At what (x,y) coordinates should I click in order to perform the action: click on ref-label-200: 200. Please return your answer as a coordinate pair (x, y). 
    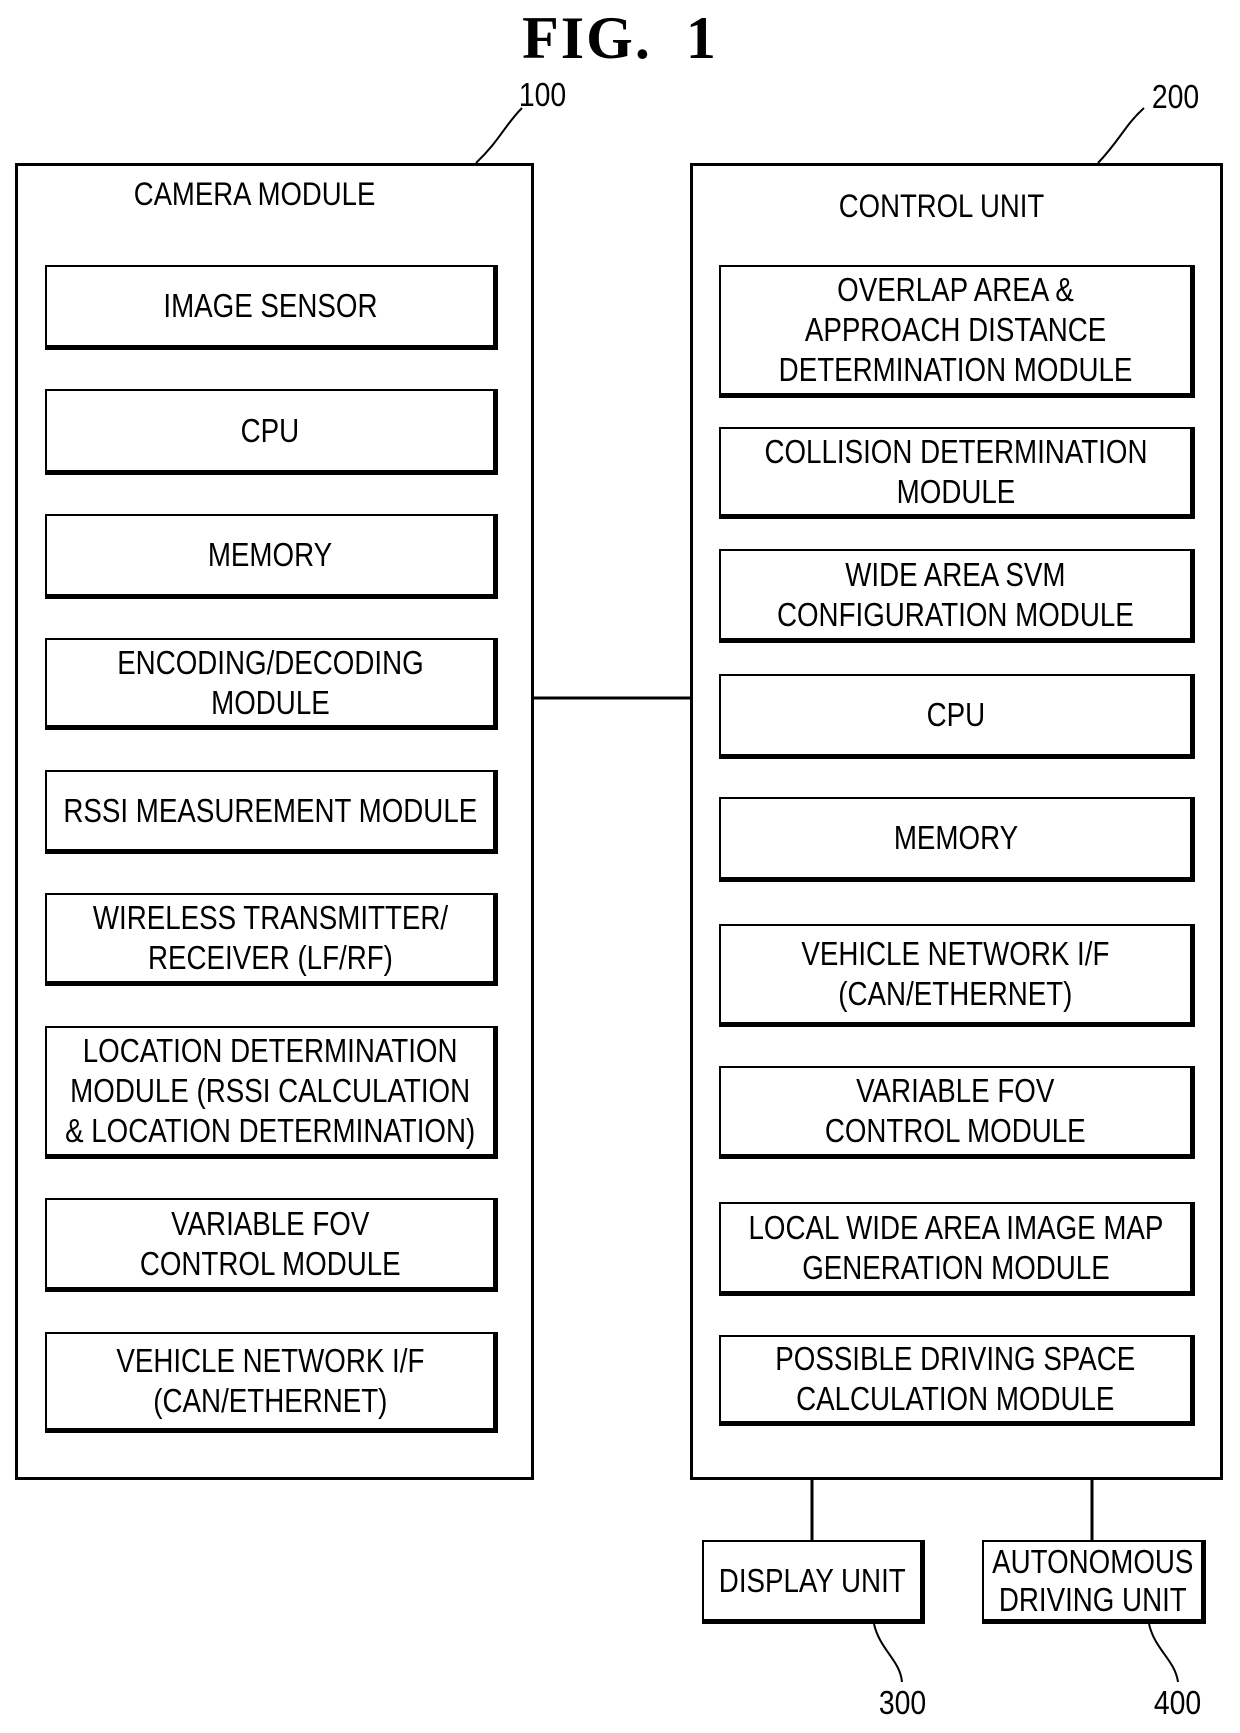
    Looking at the image, I should click on (1175, 96).